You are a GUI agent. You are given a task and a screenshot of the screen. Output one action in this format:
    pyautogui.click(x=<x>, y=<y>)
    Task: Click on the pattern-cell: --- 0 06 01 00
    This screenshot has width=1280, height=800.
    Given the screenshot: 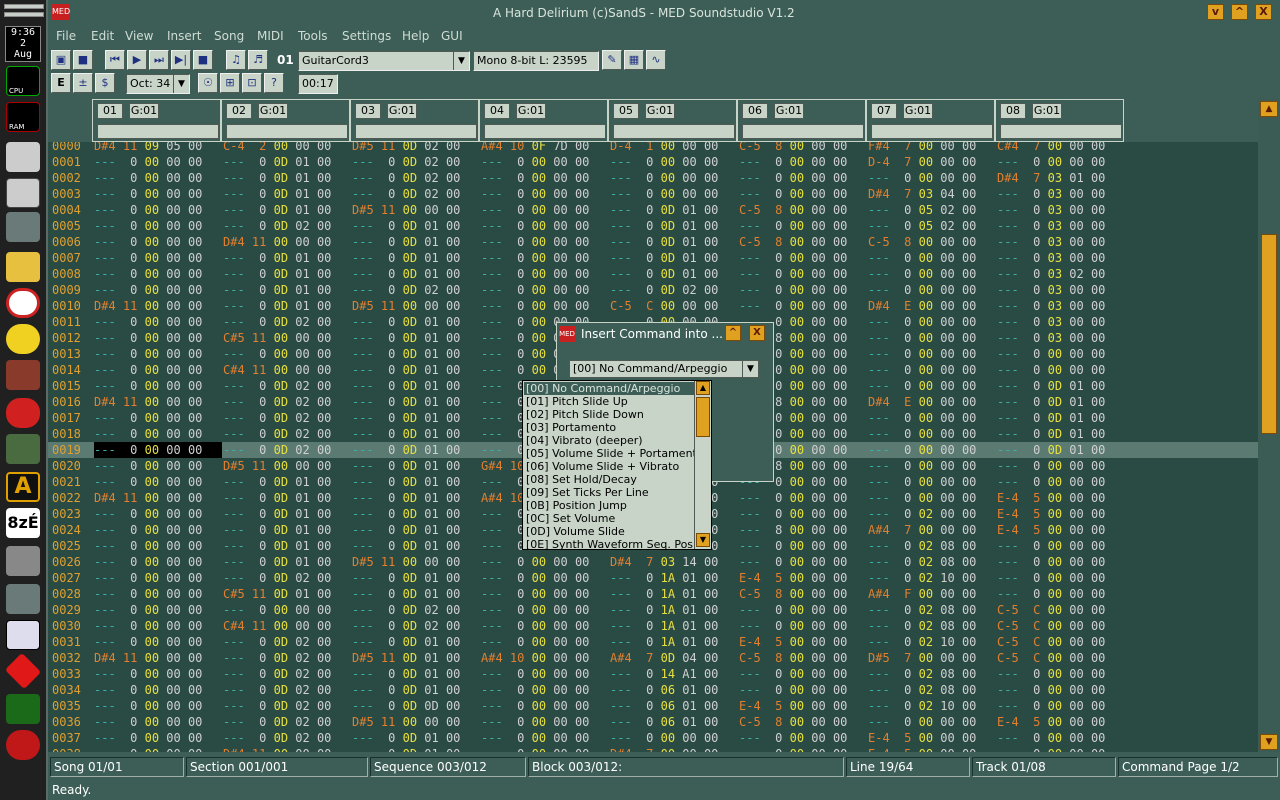 What is the action you would take?
    pyautogui.click(x=674, y=706)
    